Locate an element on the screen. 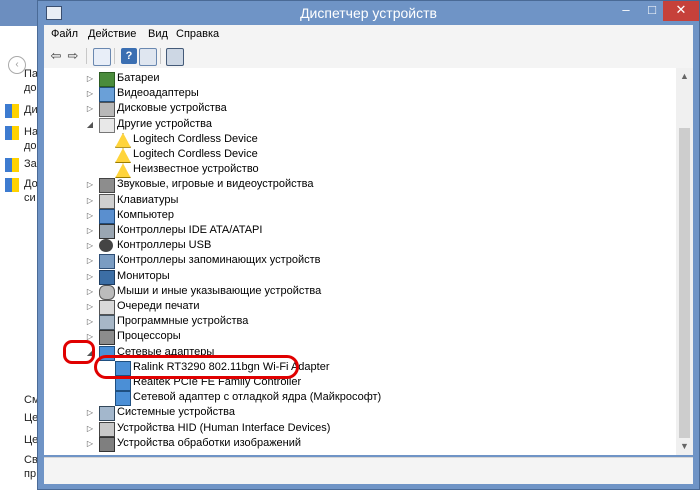 The image size is (700, 500). sound-icon is located at coordinates (107, 186).